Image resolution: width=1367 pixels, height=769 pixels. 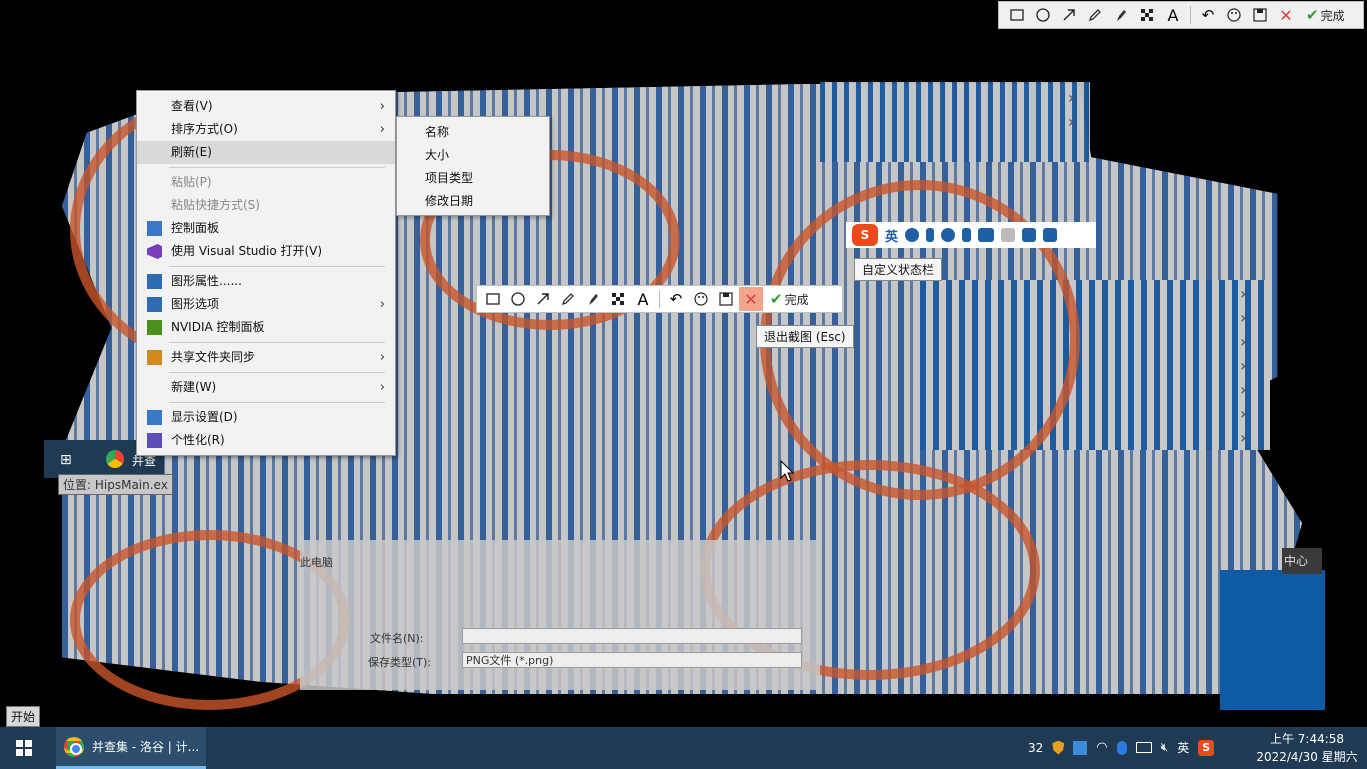 What do you see at coordinates (930, 235) in the screenshot?
I see `punctuation-icon` at bounding box center [930, 235].